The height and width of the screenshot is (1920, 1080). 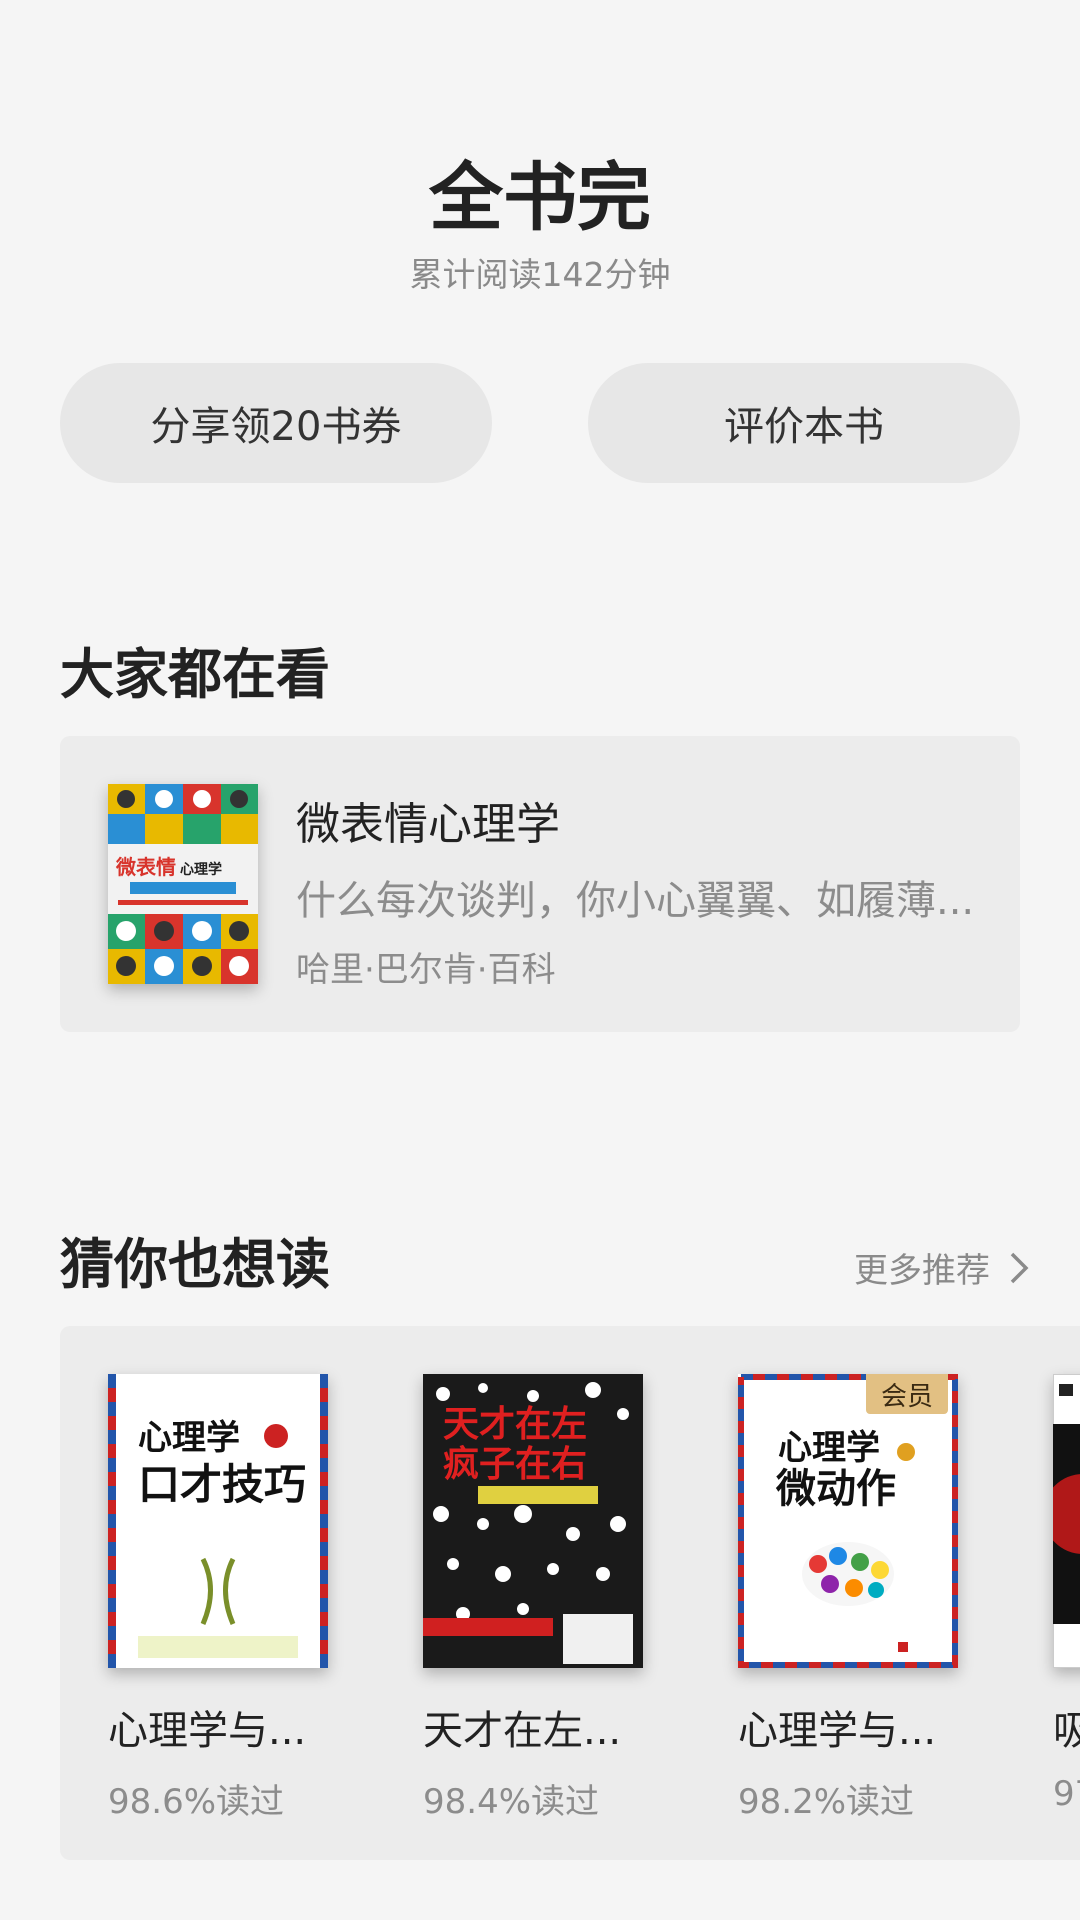 I want to click on book-cover, so click(x=1061, y=1521).